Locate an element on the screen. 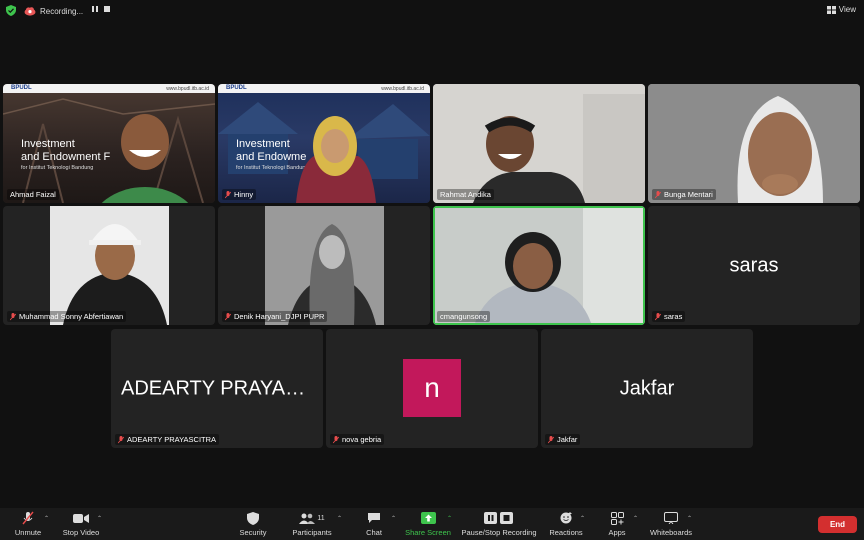 Image resolution: width=864 pixels, height=540 pixels. participants-label: Participants is located at coordinates (312, 532).